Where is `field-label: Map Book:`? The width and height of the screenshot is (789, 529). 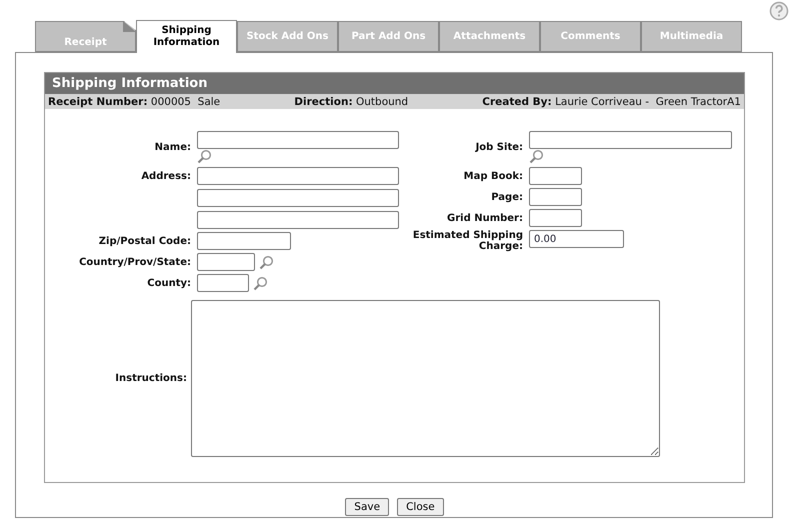 field-label: Map Book: is located at coordinates (492, 176).